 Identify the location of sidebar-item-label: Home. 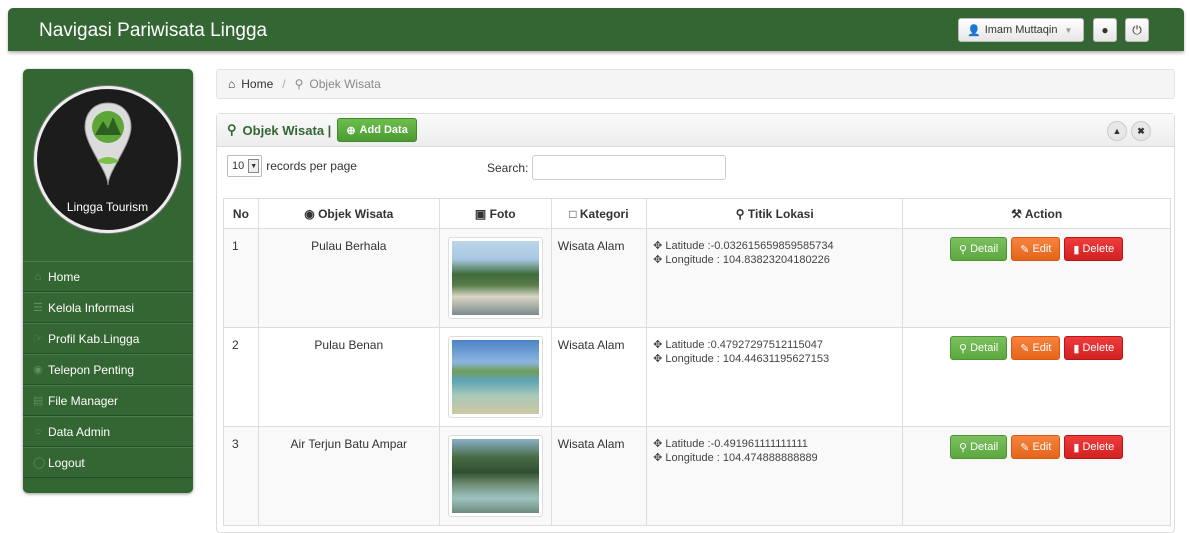
(64, 276).